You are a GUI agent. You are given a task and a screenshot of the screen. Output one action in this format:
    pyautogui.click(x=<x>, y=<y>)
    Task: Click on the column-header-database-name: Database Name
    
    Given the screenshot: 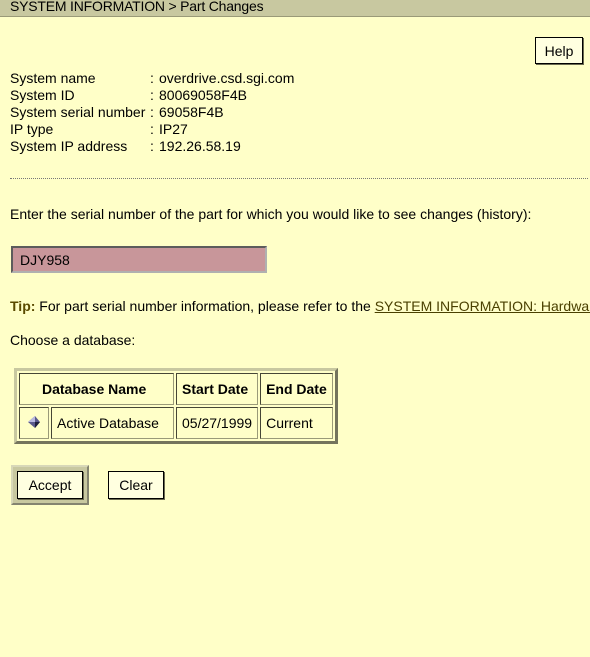 What is the action you would take?
    pyautogui.click(x=96, y=389)
    